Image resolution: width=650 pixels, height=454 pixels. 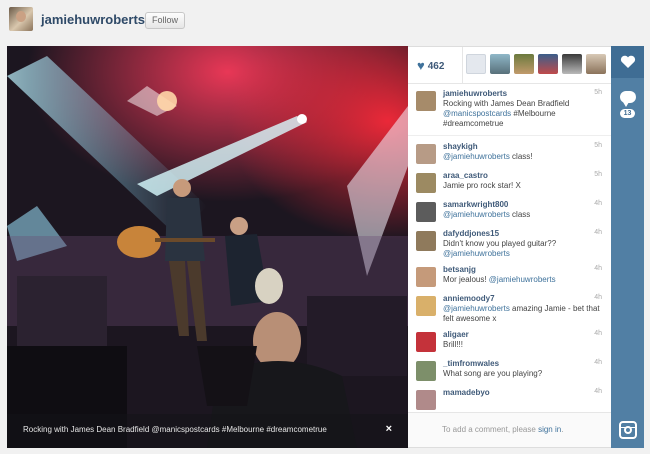 I want to click on heart-icon, so click(x=627, y=61).